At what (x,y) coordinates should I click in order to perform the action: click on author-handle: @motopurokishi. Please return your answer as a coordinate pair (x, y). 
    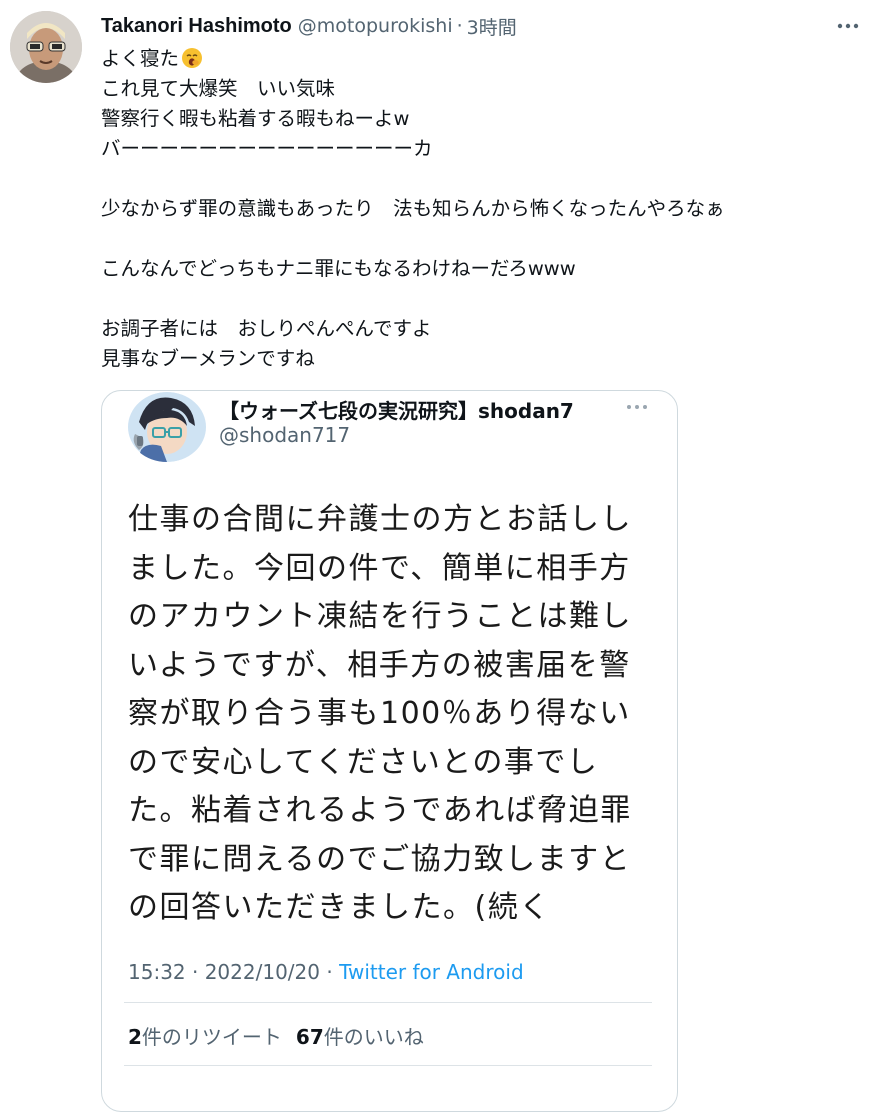
    Looking at the image, I should click on (375, 26).